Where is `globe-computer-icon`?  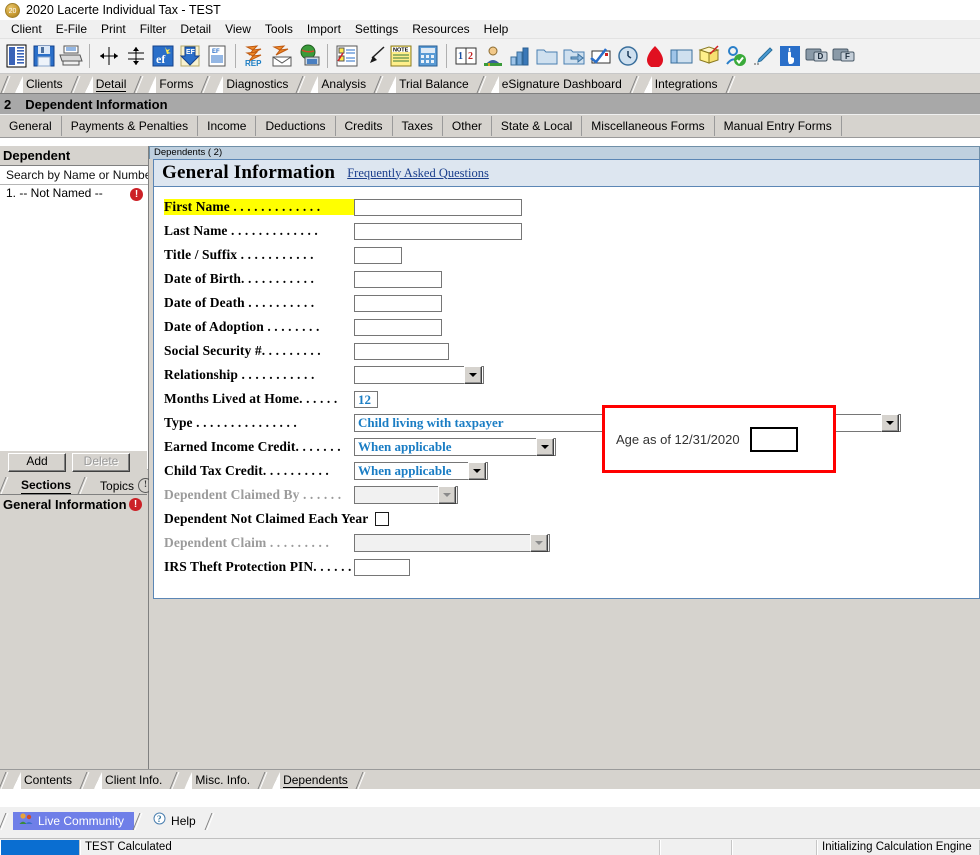
globe-computer-icon is located at coordinates (308, 56).